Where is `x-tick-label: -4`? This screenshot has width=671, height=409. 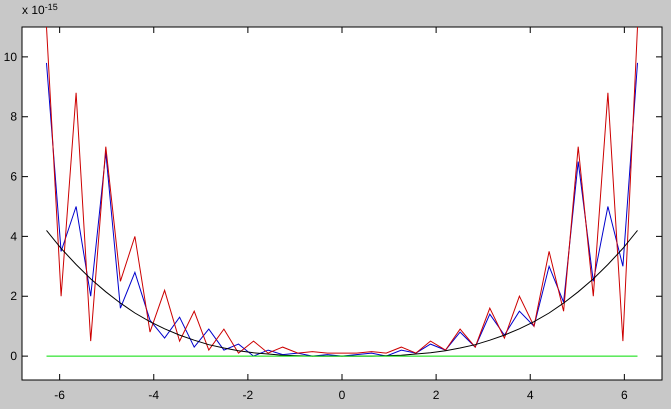 x-tick-label: -4 is located at coordinates (154, 395).